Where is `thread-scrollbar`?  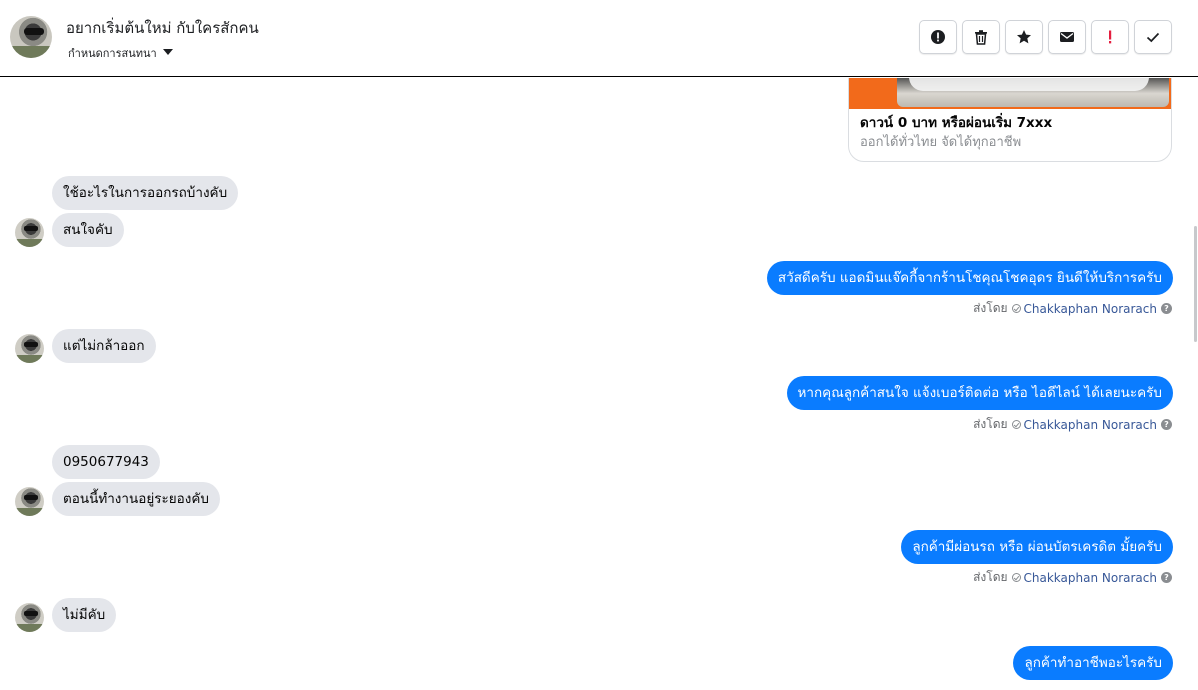 thread-scrollbar is located at coordinates (1195, 284).